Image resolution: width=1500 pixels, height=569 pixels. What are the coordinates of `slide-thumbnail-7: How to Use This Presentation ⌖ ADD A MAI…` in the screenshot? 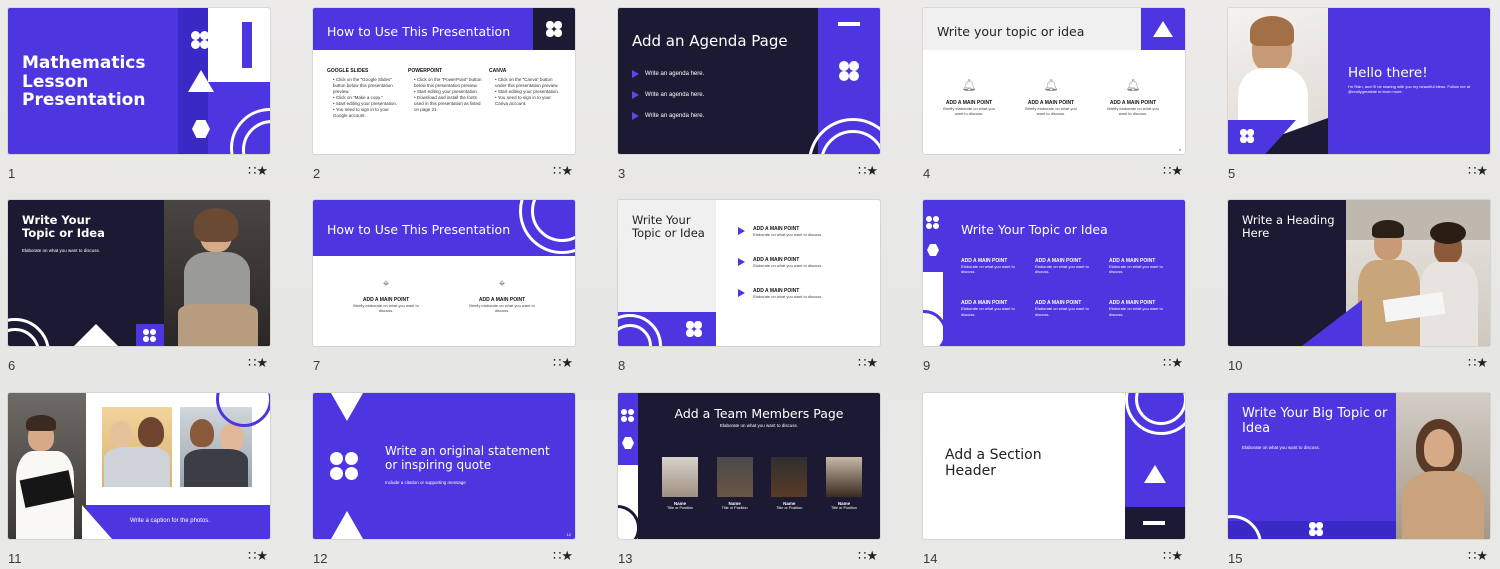 It's located at (444, 273).